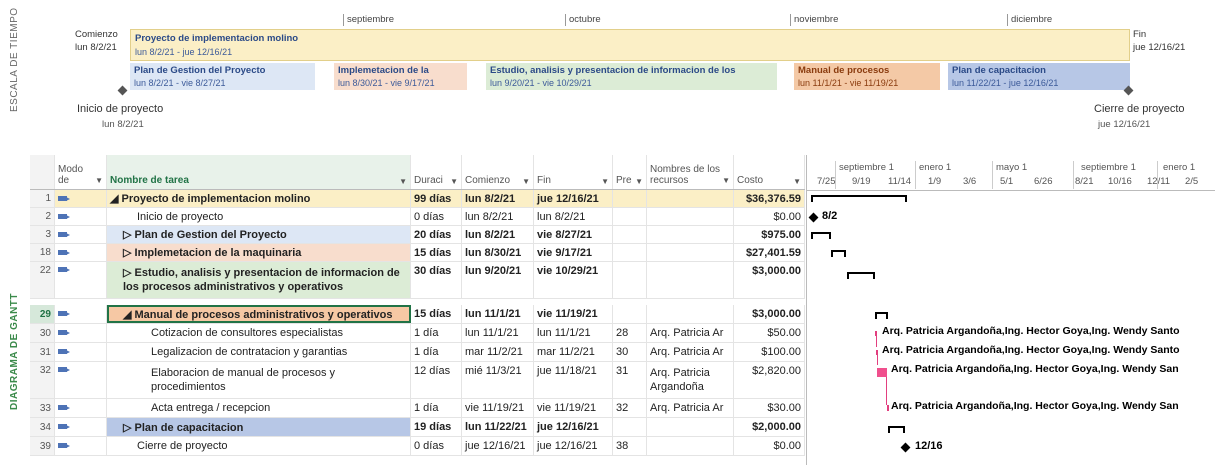 The image size is (1215, 474). Describe the element at coordinates (573, 252) in the screenshot. I see `finish-cell: vie 9/17/21` at that location.